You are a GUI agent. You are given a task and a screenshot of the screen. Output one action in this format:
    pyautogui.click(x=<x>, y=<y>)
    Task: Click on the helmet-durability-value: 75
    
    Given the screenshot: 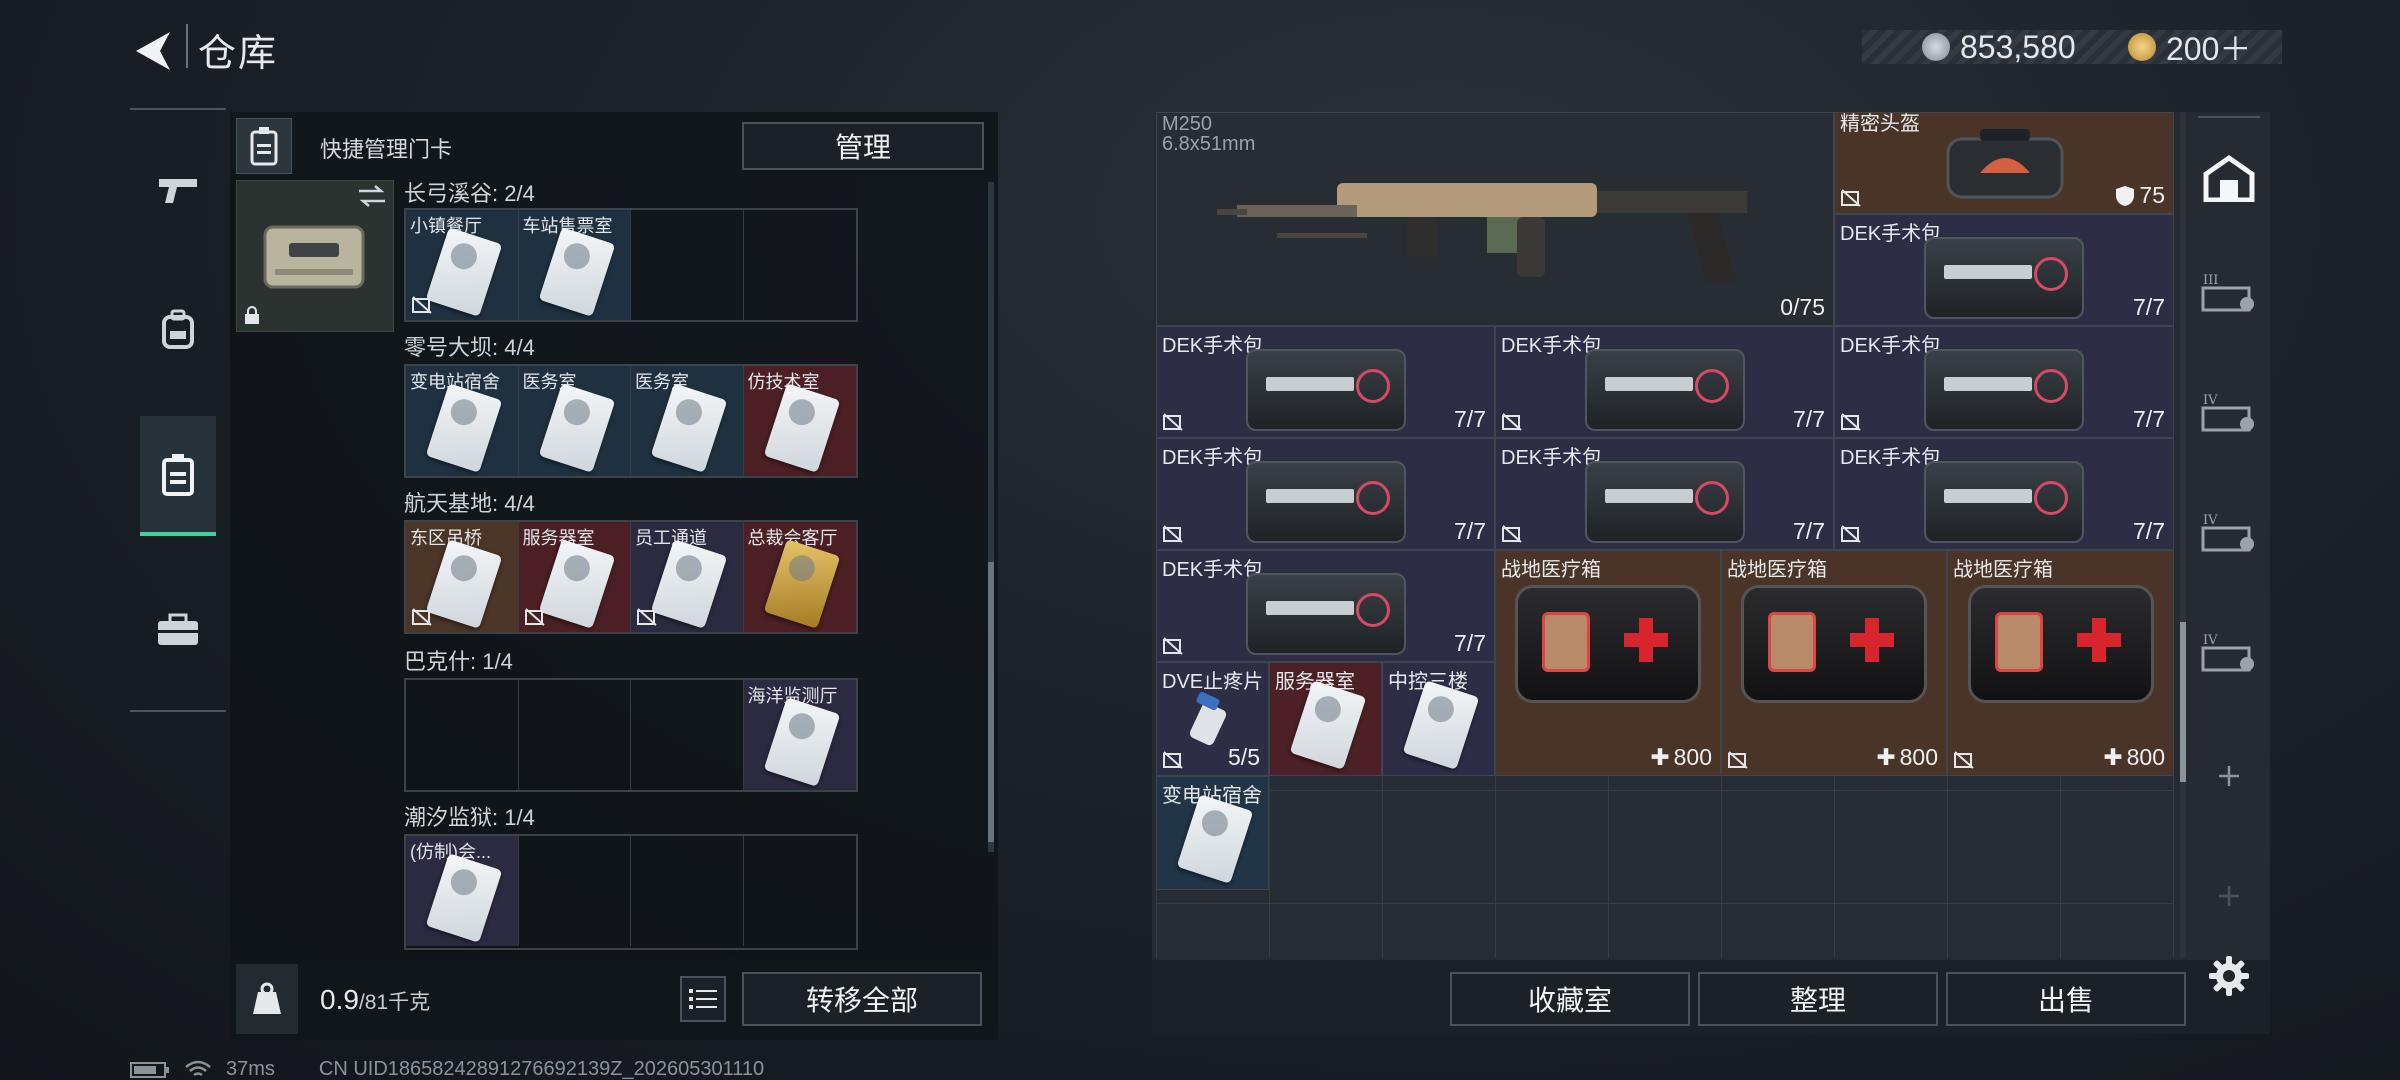 What is the action you would take?
    pyautogui.click(x=2152, y=195)
    